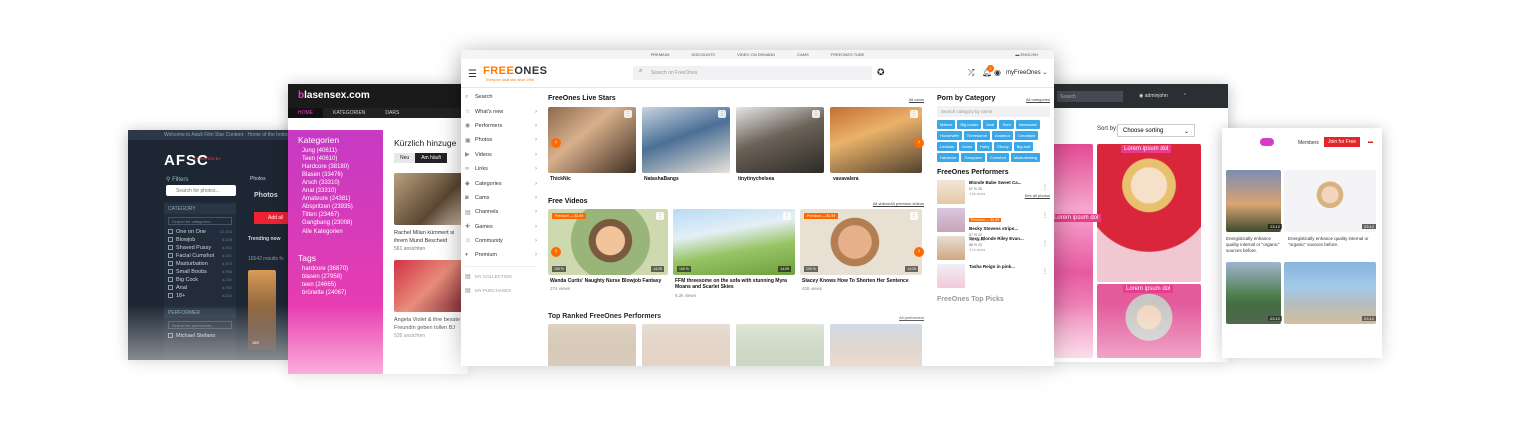 The width and height of the screenshot is (1514, 424). I want to click on tube-join-button: Join for Free, so click(1342, 142).